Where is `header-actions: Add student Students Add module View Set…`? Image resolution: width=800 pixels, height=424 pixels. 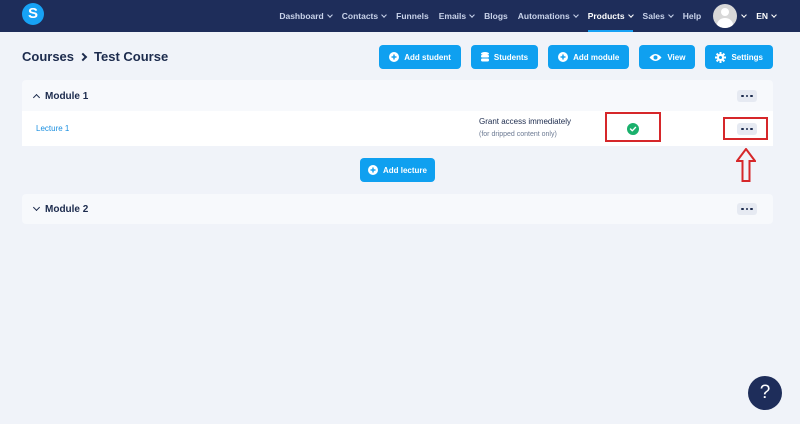 header-actions: Add student Students Add module View Set… is located at coordinates (571, 57).